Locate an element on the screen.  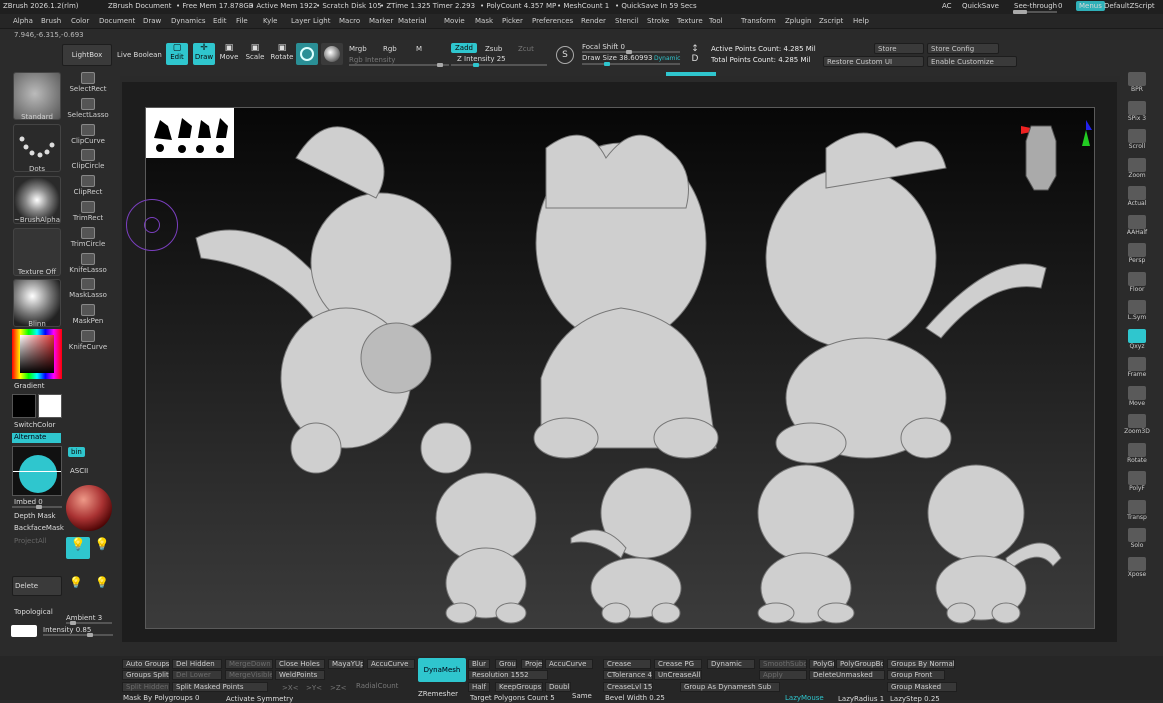
btn-smoothsubdiv: SmoothSubdiv is located at coordinates (783, 664).